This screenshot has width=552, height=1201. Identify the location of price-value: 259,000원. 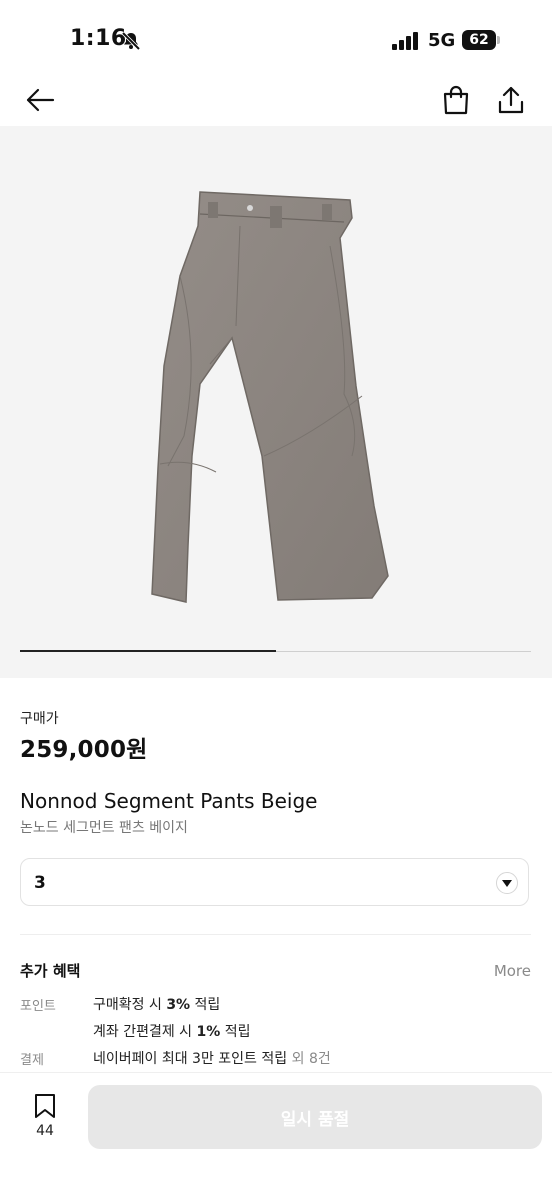
(84, 750).